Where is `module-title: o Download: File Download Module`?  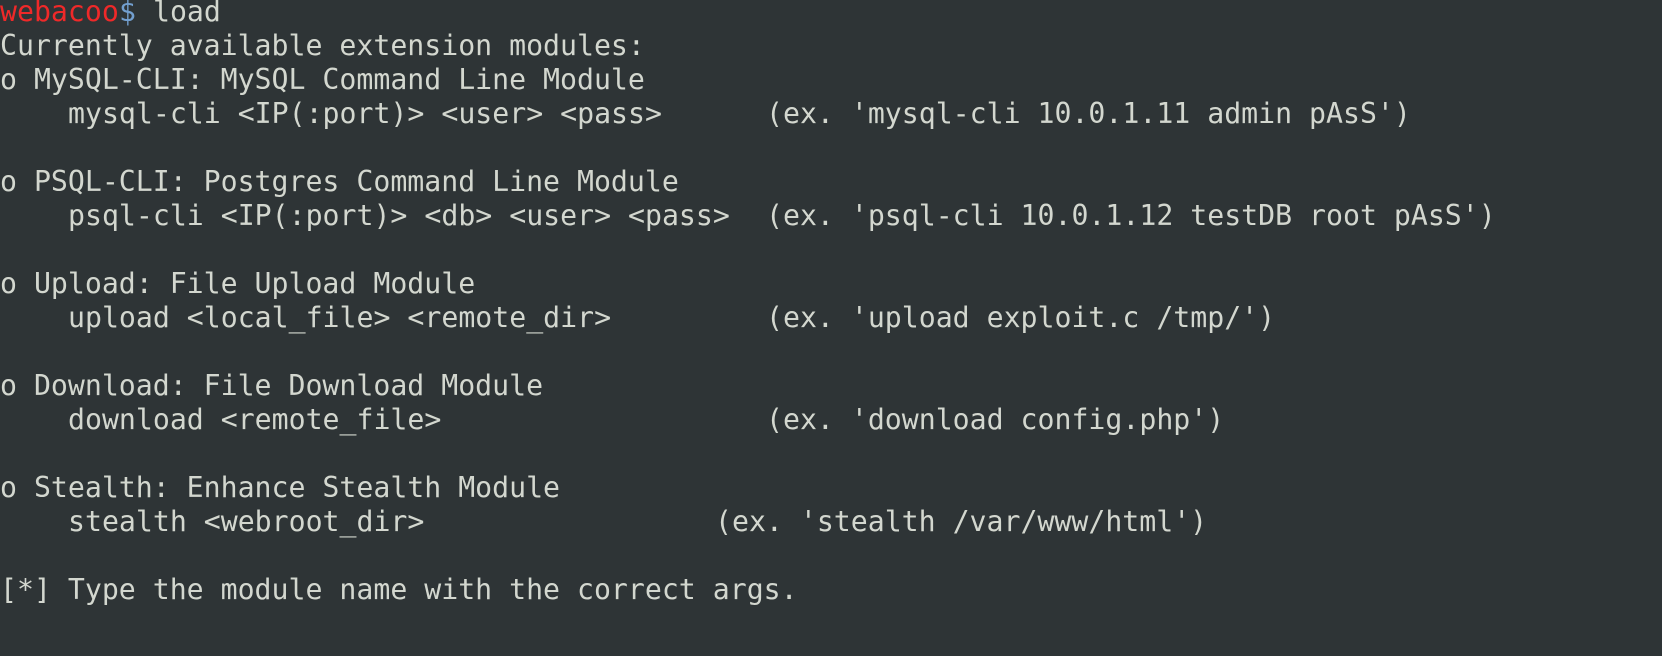
module-title: o Download: File Download Module is located at coordinates (271, 386).